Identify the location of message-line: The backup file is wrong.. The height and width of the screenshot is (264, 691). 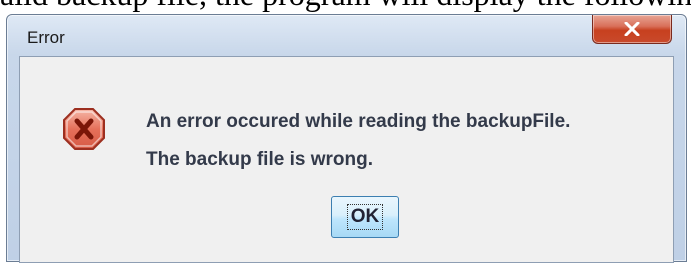
(259, 159).